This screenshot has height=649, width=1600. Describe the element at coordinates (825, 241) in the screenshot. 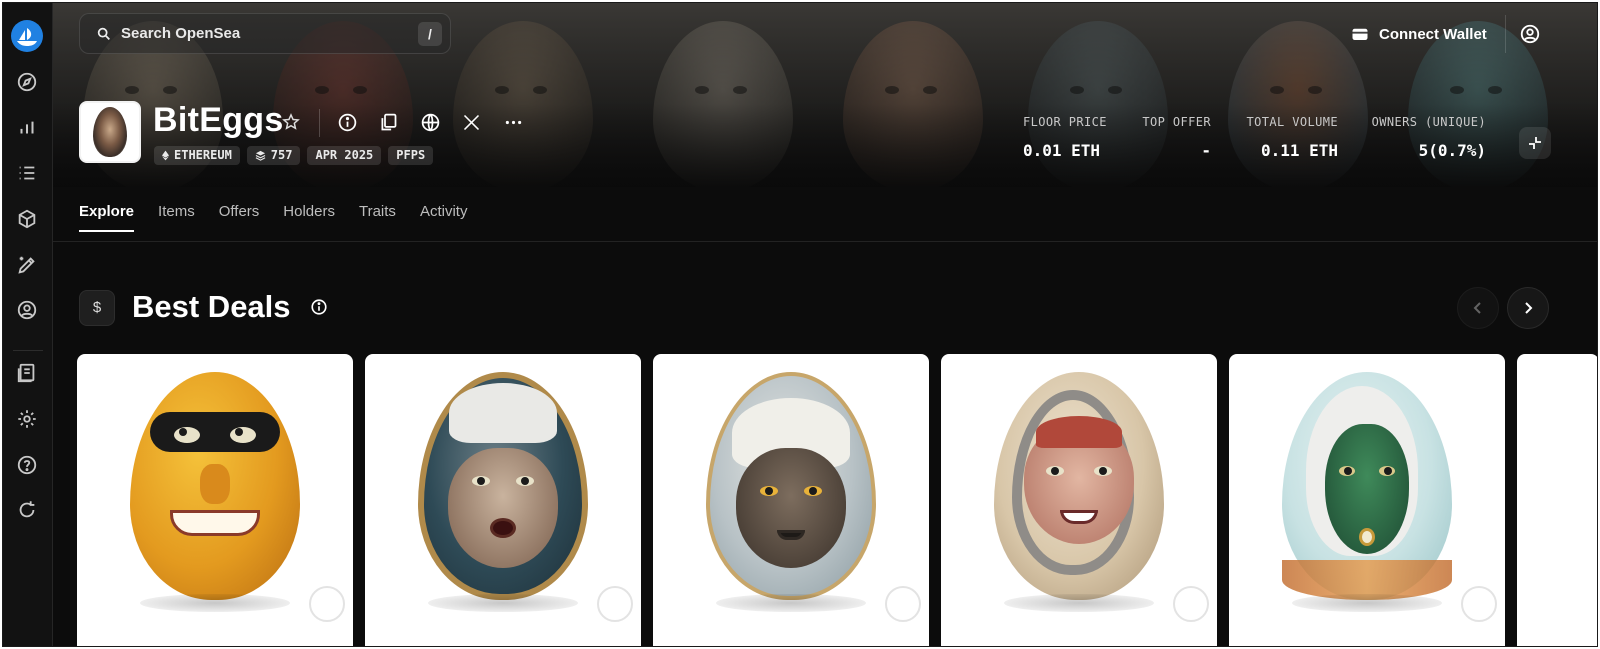

I see `tabs-divider` at that location.